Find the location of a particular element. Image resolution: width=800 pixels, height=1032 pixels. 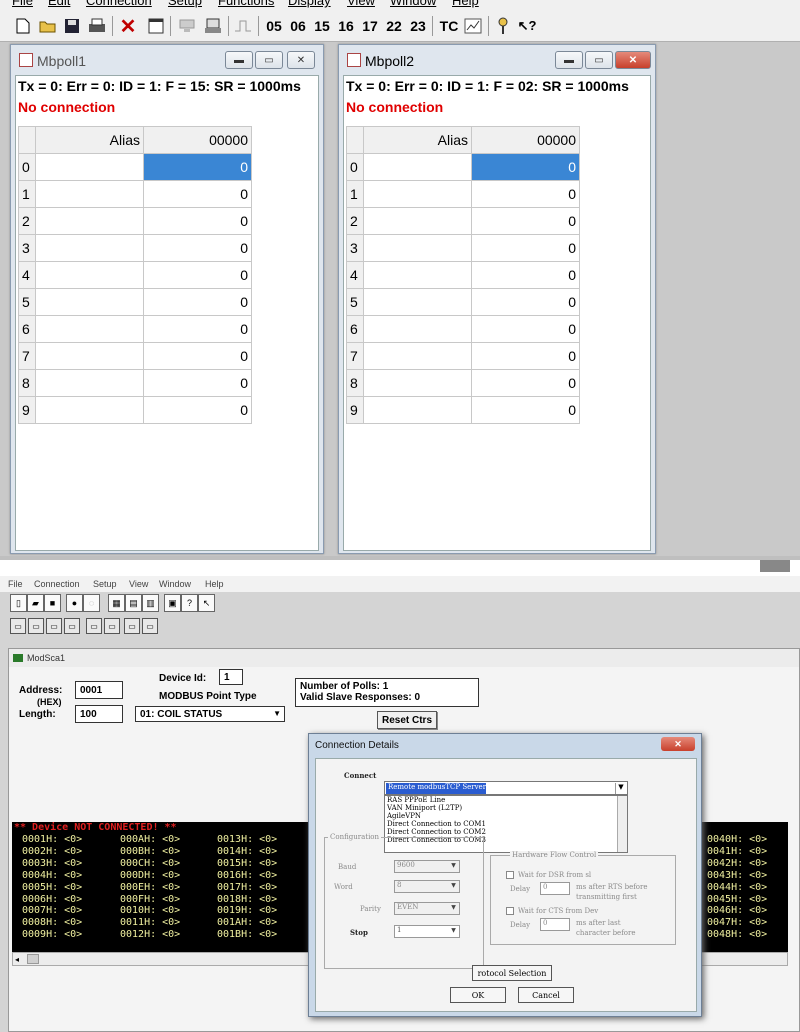

save-icon is located at coordinates (72, 26).